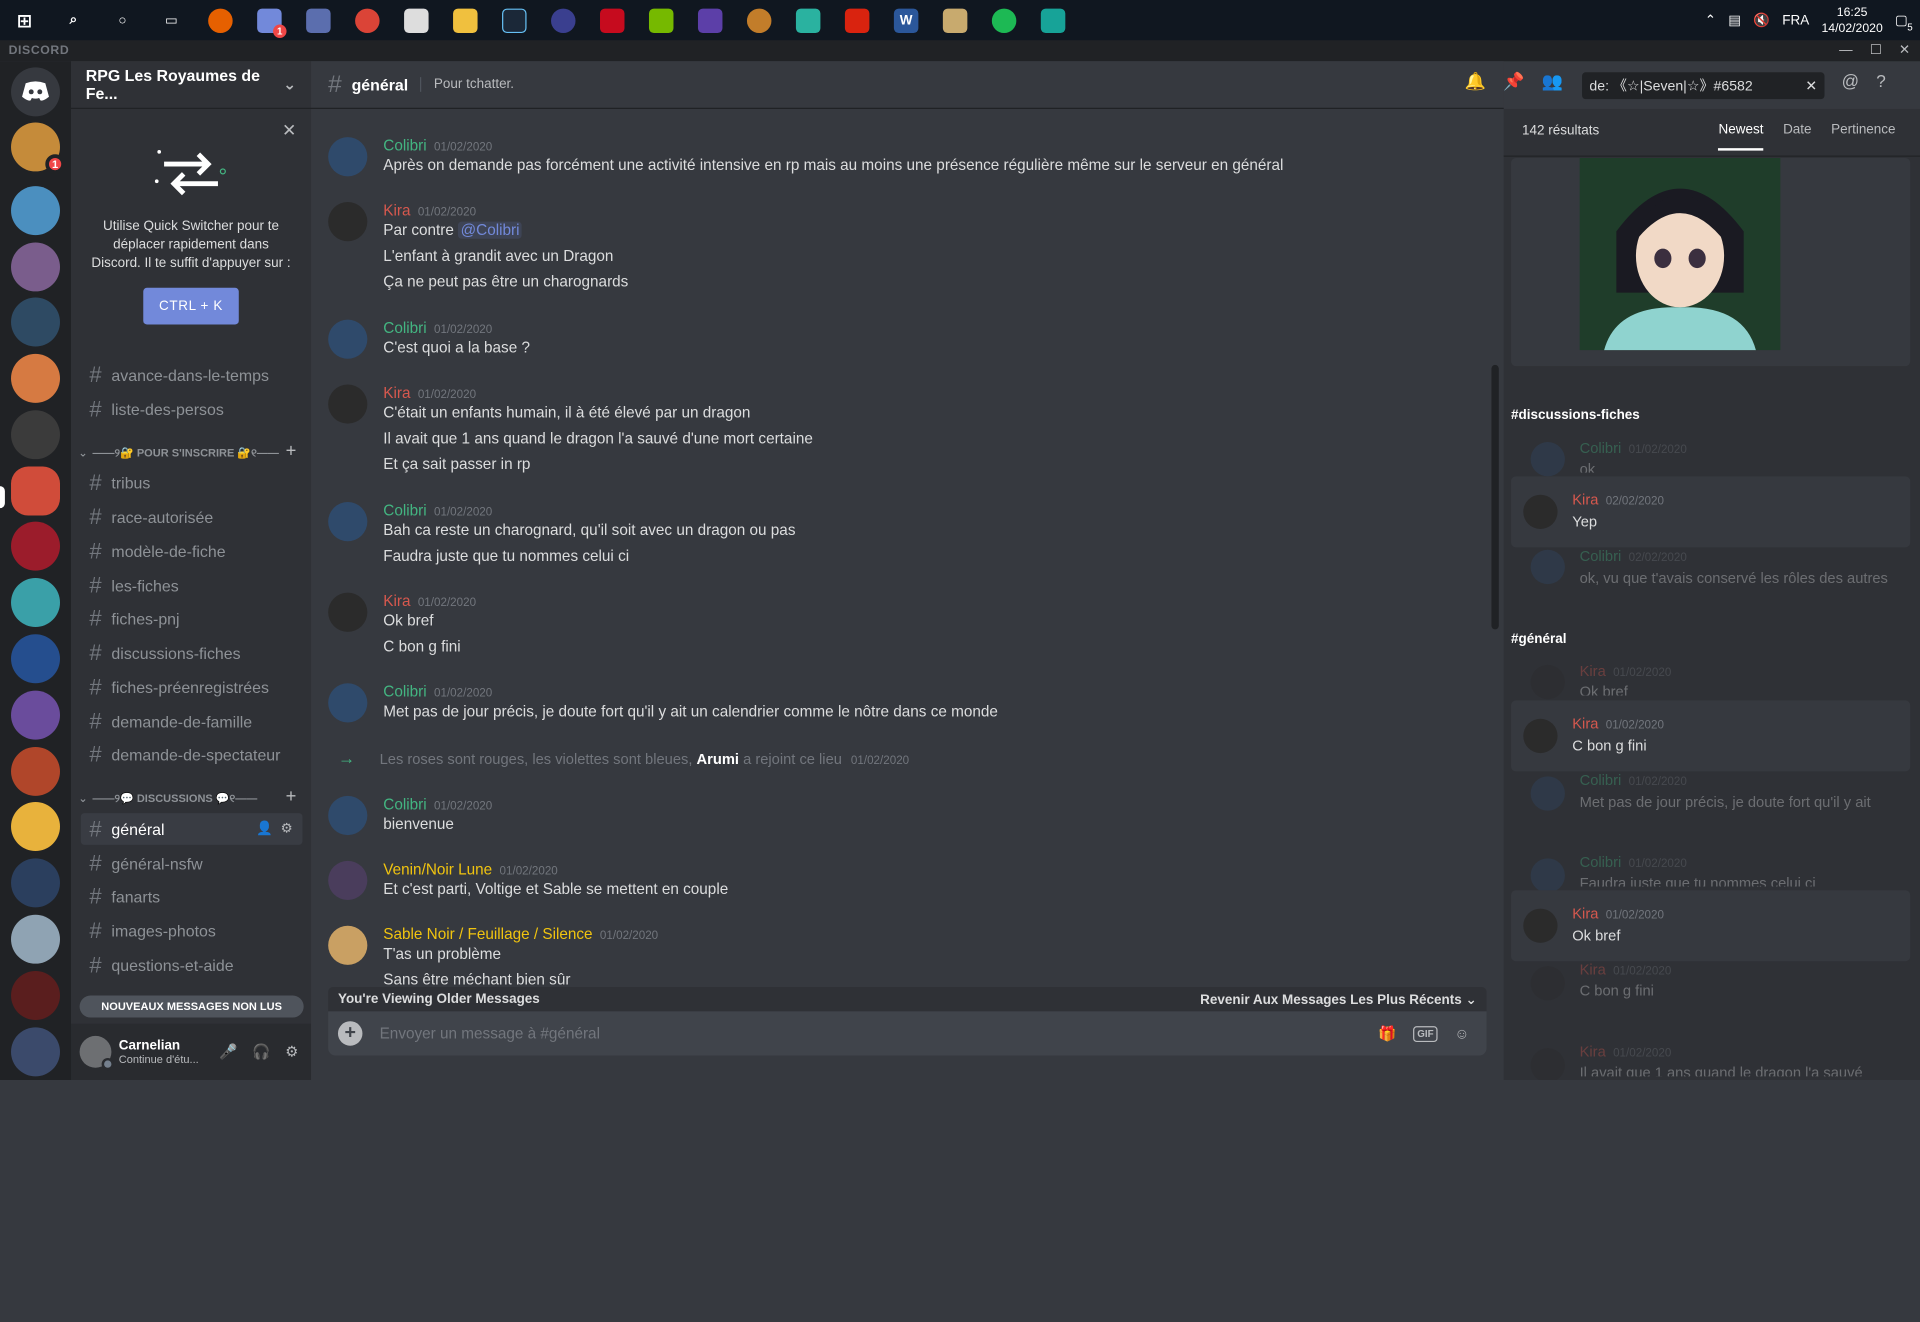 The height and width of the screenshot is (1322, 1920). What do you see at coordinates (192, 896) in the screenshot?
I see `channel-fanarts: # fanarts` at bounding box center [192, 896].